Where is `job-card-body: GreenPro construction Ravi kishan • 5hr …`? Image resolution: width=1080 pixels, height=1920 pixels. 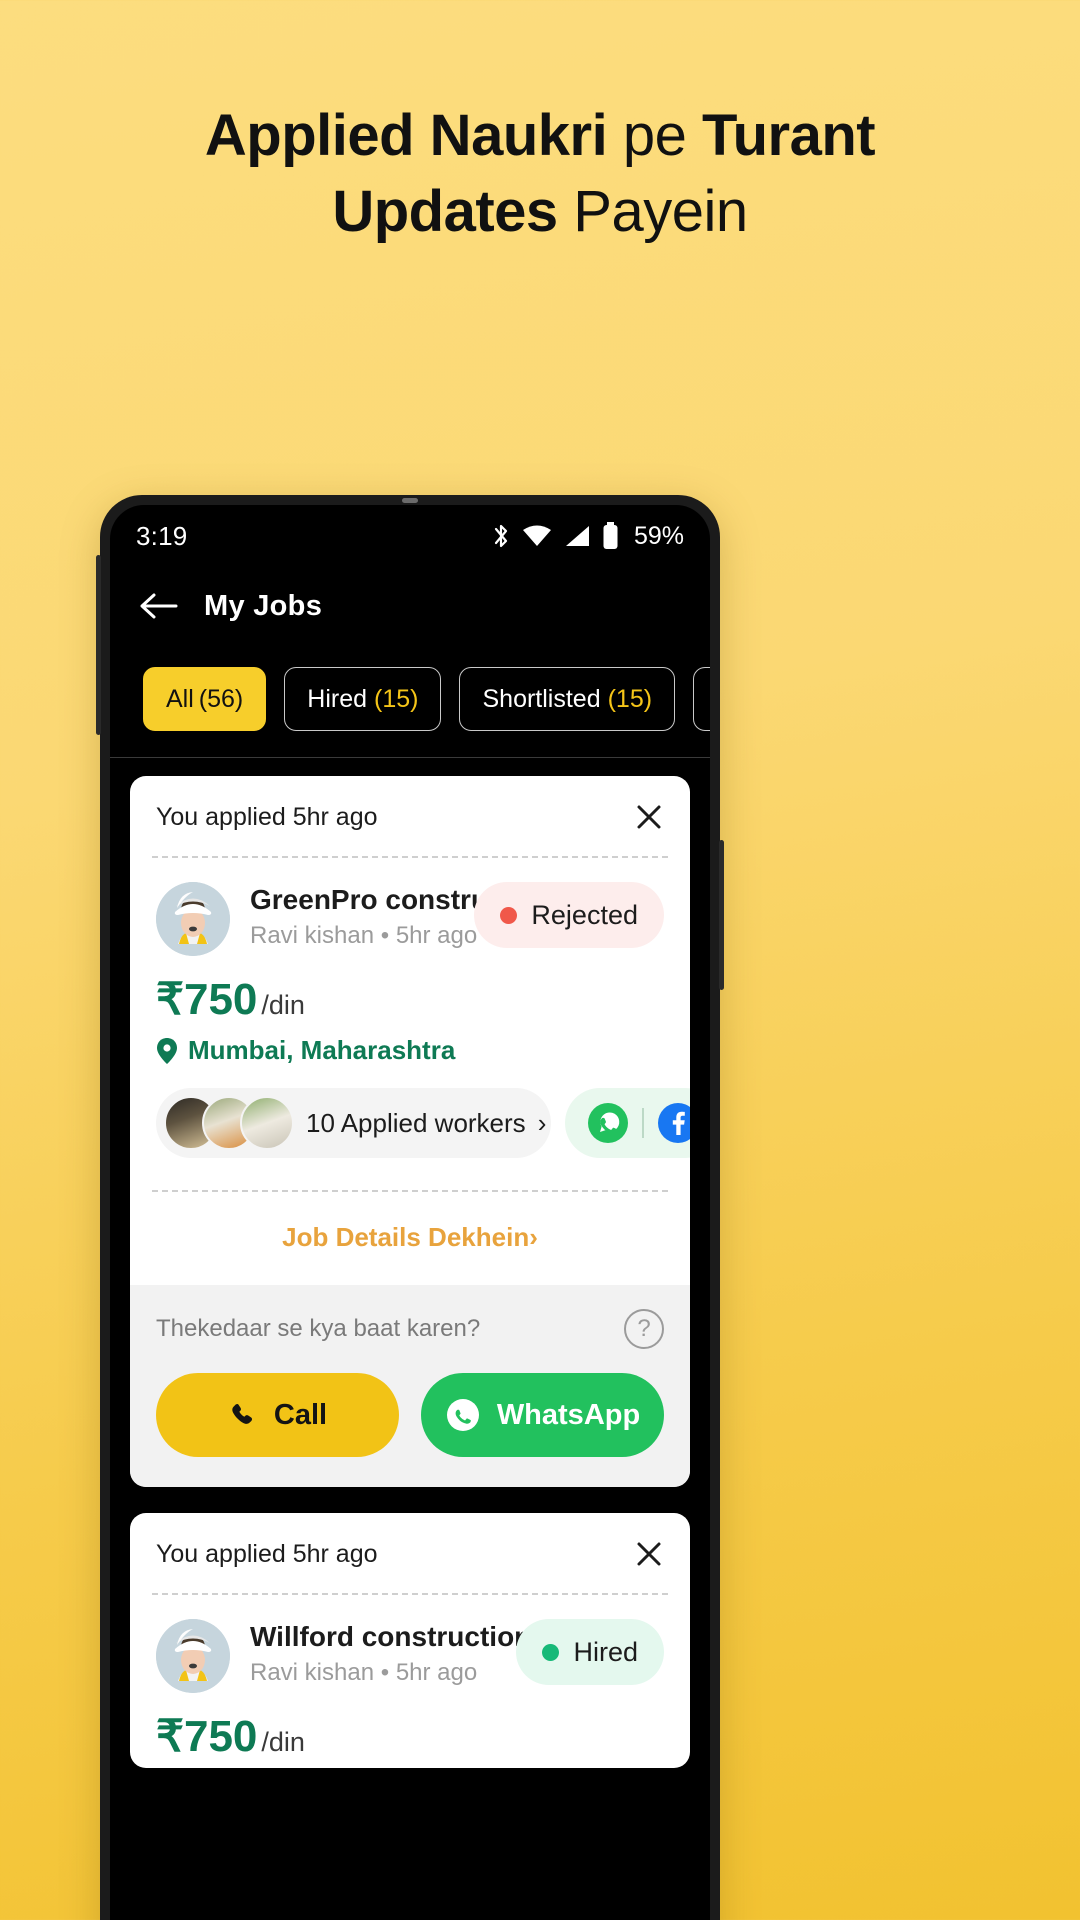
job-card-body: GreenPro construction Ravi kishan • 5hr … is located at coordinates (410, 1011).